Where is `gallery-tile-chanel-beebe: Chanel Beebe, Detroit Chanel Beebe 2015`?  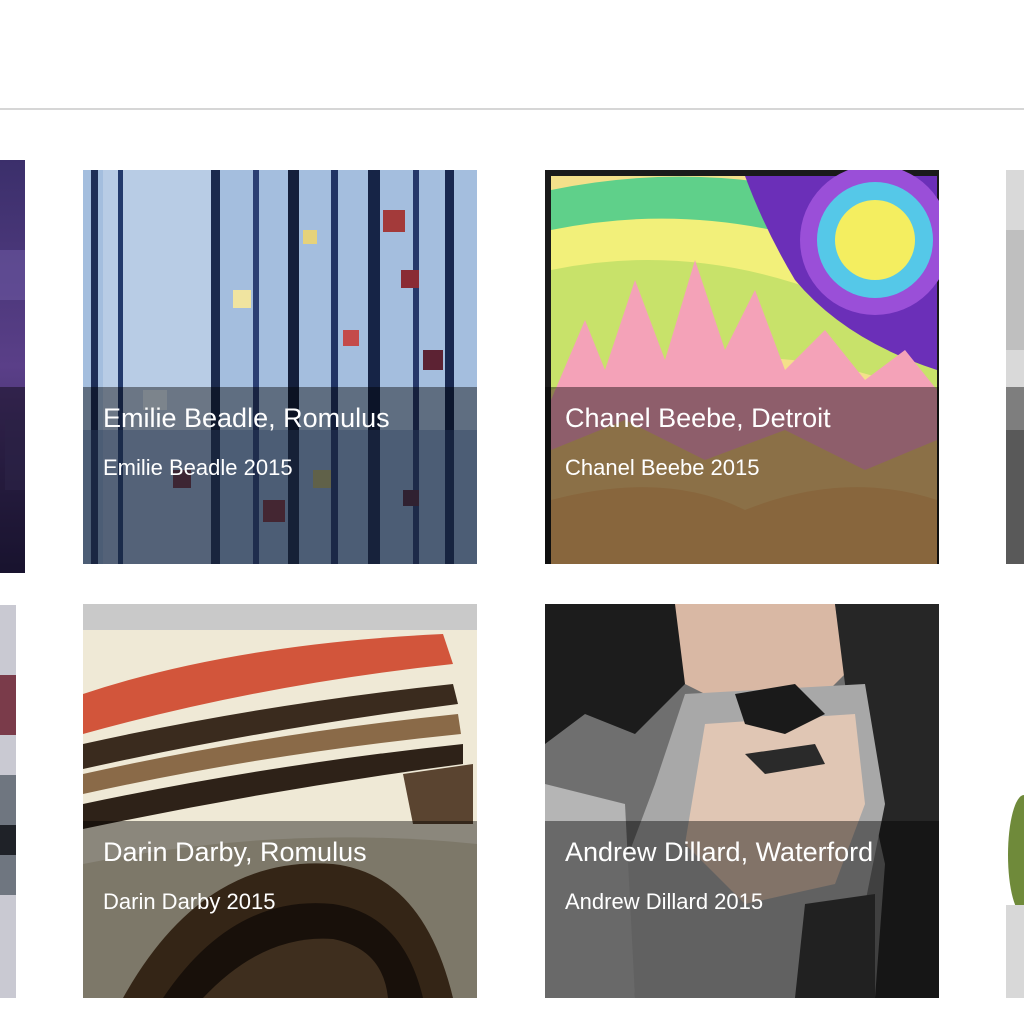
gallery-tile-chanel-beebe: Chanel Beebe, Detroit Chanel Beebe 2015 is located at coordinates (742, 367).